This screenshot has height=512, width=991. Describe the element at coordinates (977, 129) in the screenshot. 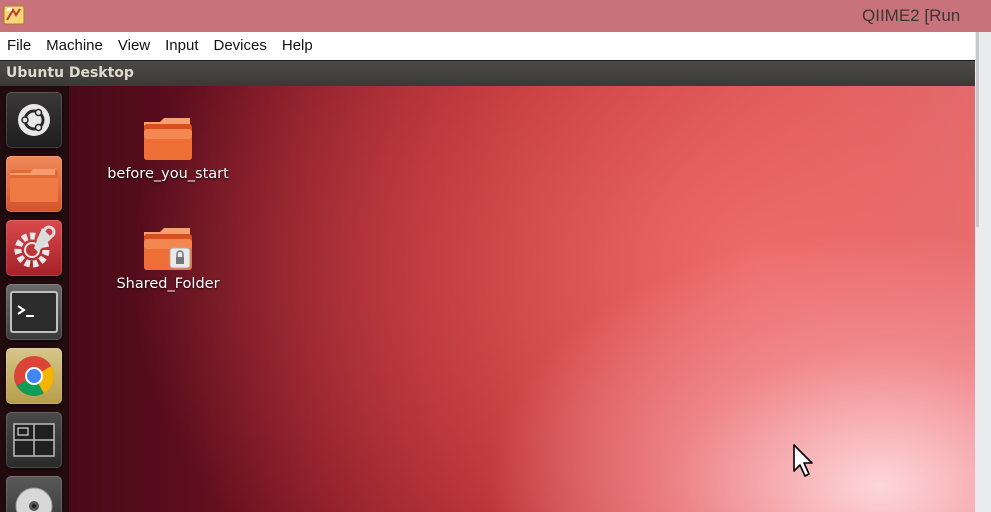

I see `host-scrollbar` at that location.